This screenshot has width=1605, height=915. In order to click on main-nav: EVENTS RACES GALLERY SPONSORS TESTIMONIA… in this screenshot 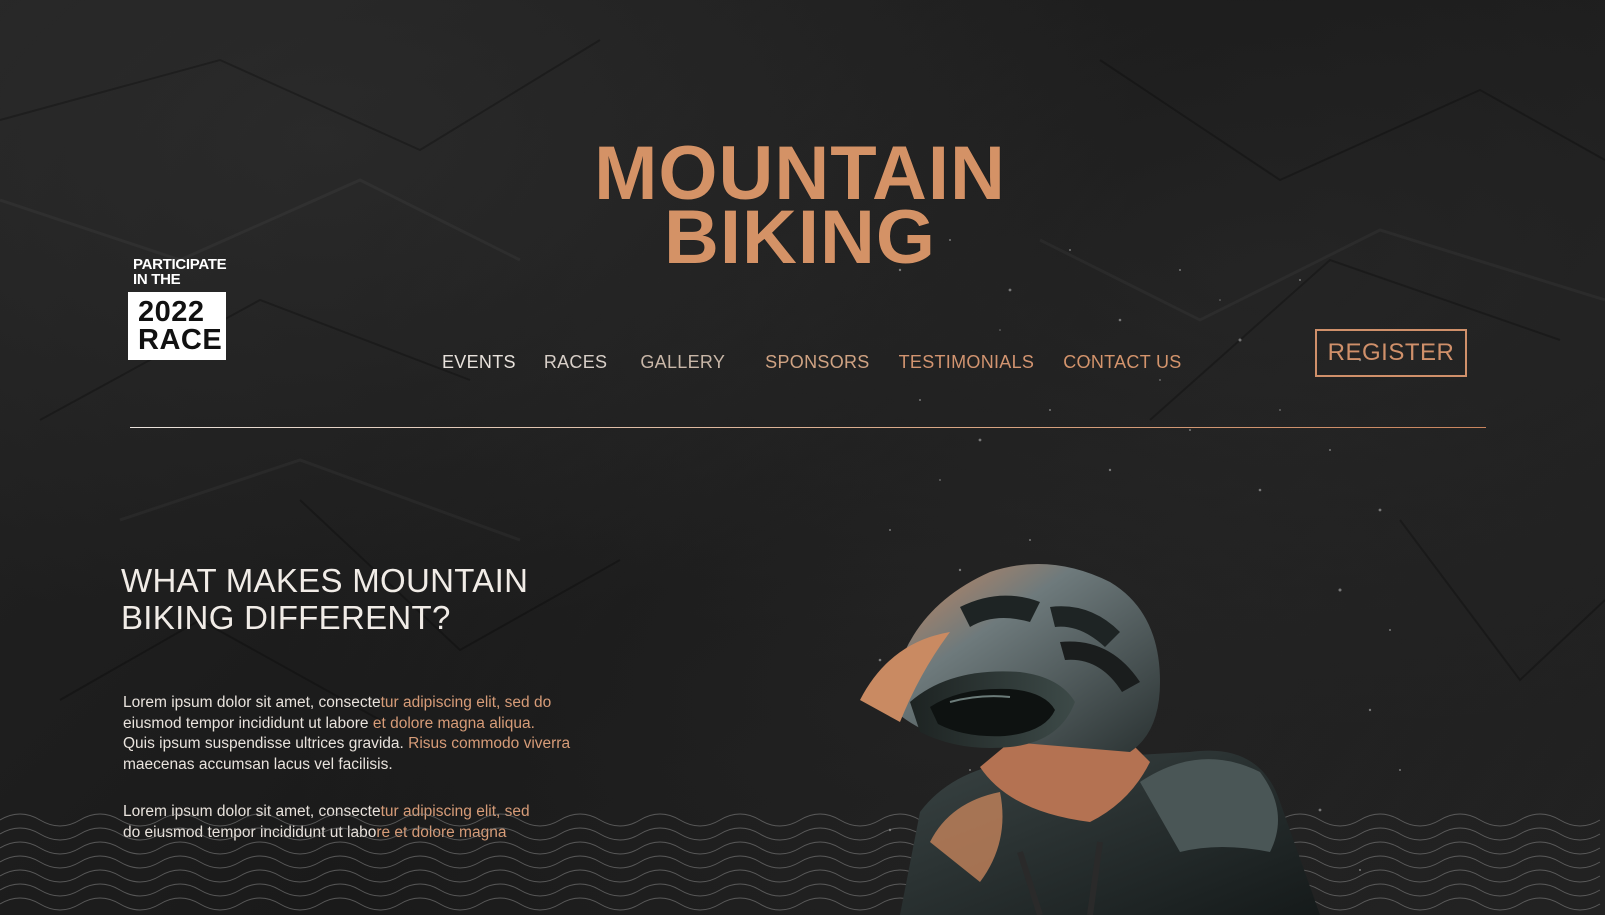, I will do `click(812, 362)`.